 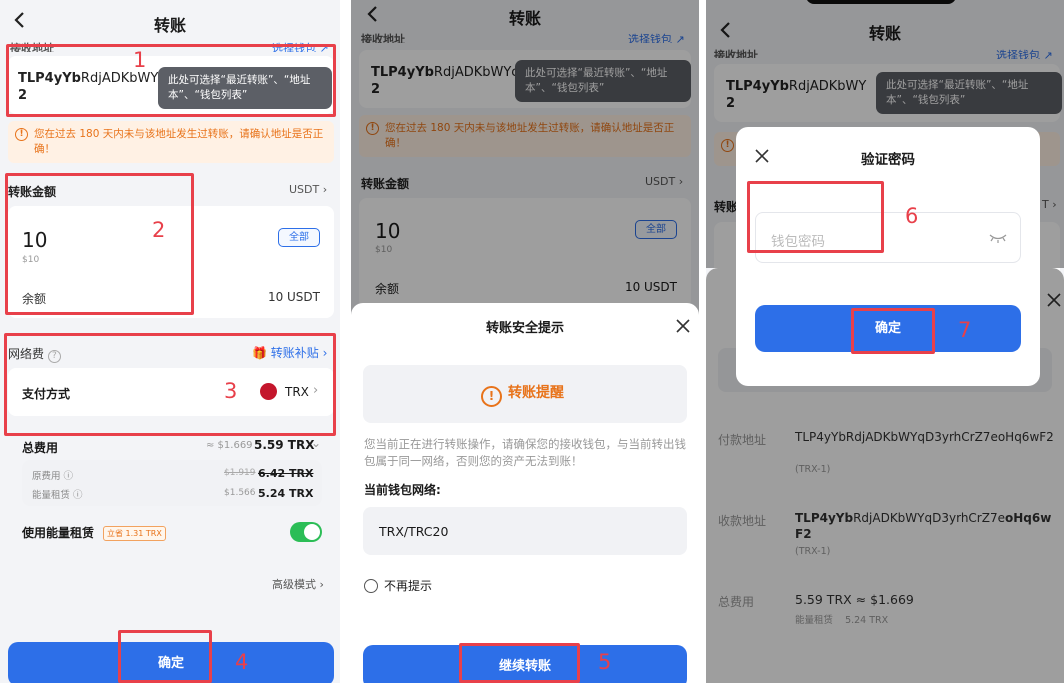 What do you see at coordinates (525, 531) in the screenshot?
I see `network-value-box: TRX/TRC20` at bounding box center [525, 531].